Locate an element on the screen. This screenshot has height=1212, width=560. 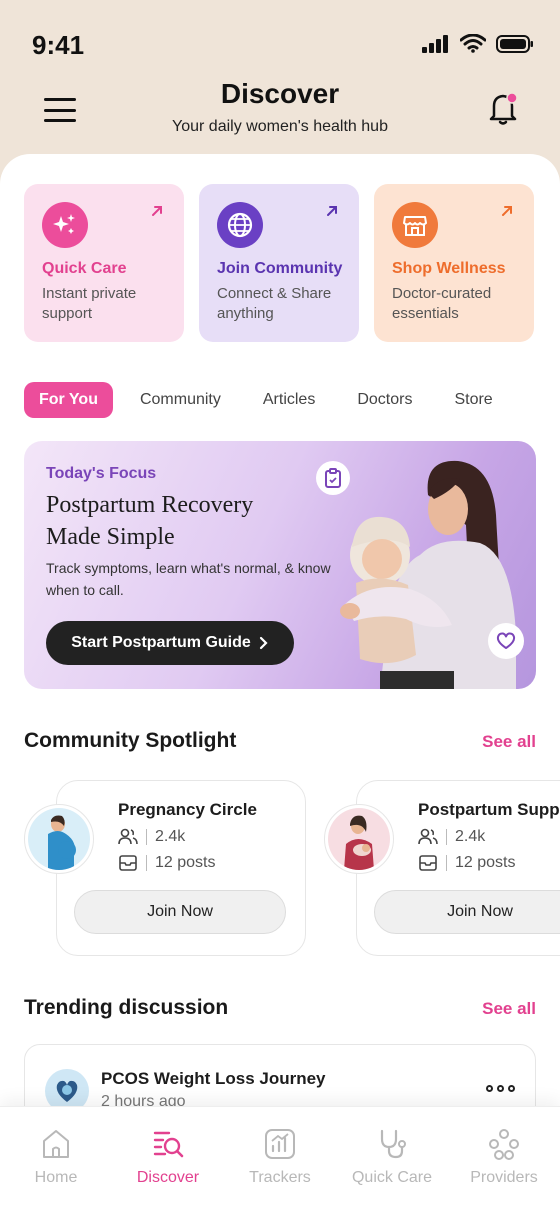
nav-quick-care: Quick Care is located at coordinates (392, 1159).